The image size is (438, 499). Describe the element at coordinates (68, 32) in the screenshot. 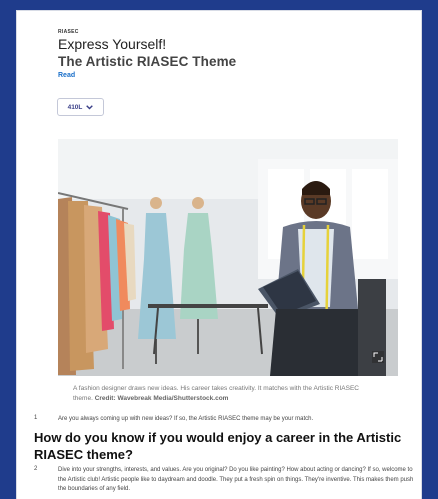

I see `article-source: RIASEC` at that location.